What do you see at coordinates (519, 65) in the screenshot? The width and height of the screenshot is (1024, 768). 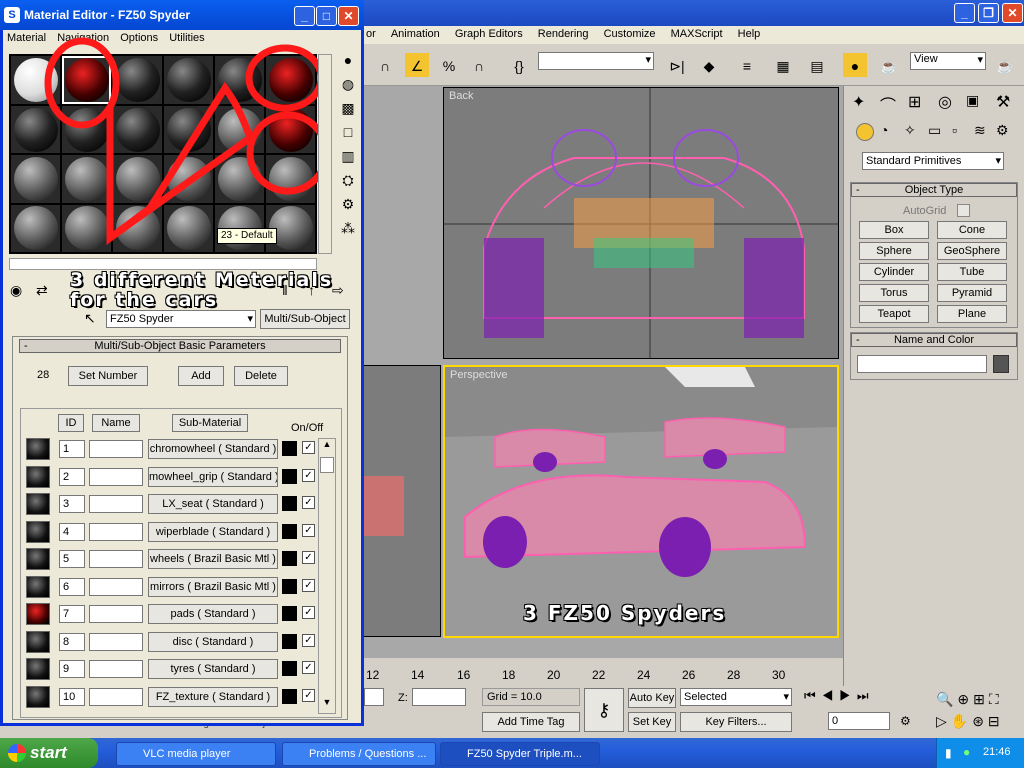 I see `named-selection-icon: {}` at bounding box center [519, 65].